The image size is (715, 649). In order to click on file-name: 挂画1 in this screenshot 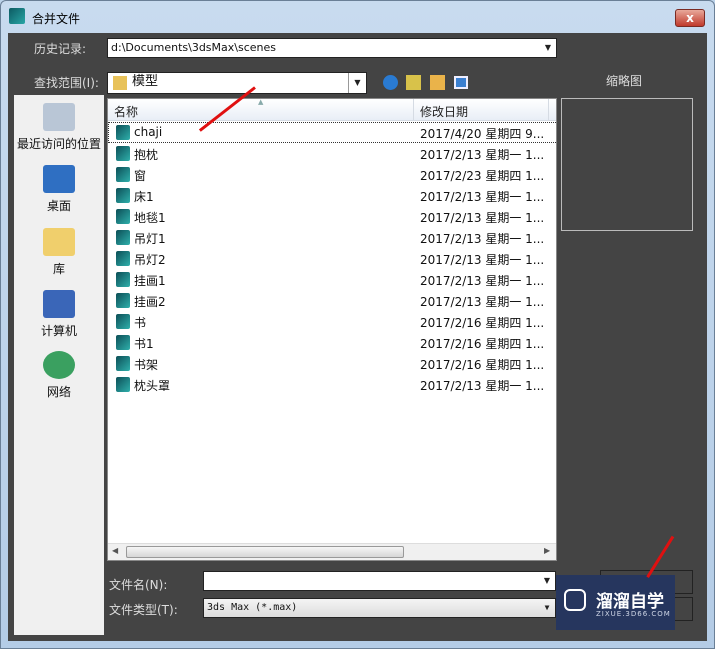, I will do `click(150, 281)`.